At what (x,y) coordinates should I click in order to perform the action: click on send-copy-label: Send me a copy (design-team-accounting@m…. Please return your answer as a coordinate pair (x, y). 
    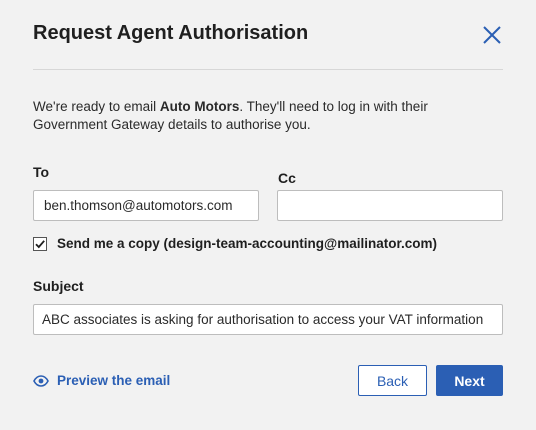
    Looking at the image, I should click on (247, 243).